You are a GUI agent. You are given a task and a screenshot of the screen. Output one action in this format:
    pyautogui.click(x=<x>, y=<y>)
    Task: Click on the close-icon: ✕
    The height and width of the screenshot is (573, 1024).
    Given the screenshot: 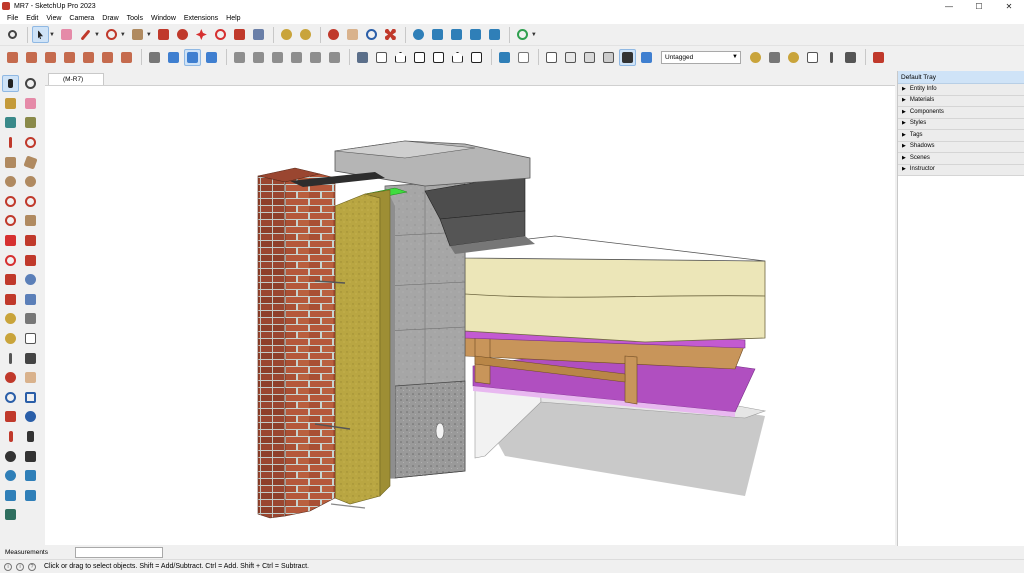 What is the action you would take?
    pyautogui.click(x=1009, y=6)
    